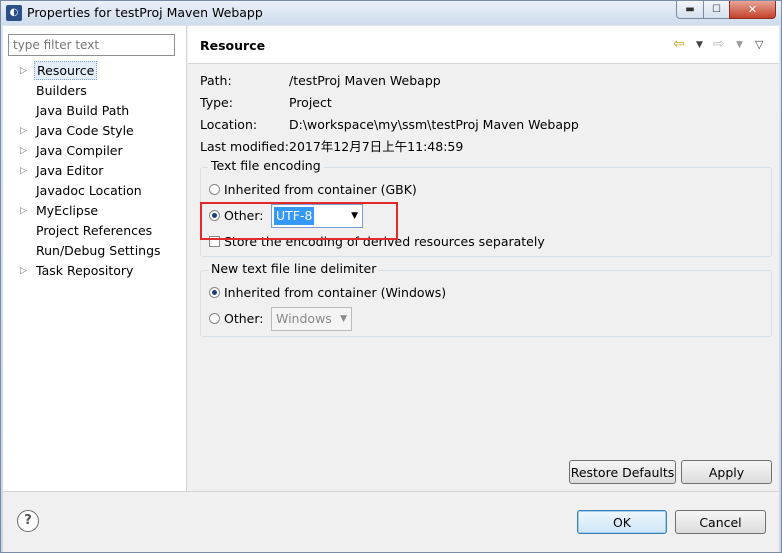 Image resolution: width=782 pixels, height=553 pixels. I want to click on minimize-button: ▬, so click(690, 10).